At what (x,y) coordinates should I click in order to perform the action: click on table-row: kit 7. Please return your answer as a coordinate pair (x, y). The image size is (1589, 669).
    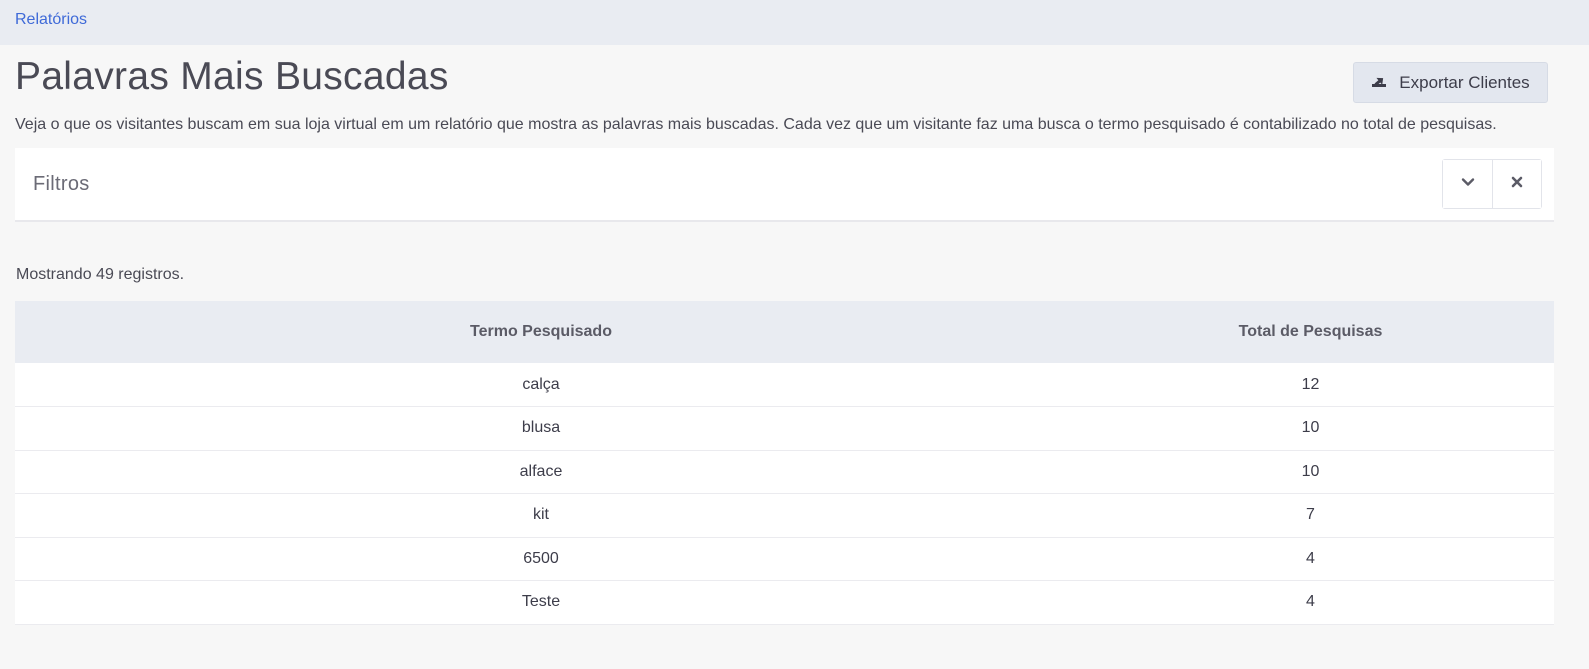
    Looking at the image, I should click on (784, 515).